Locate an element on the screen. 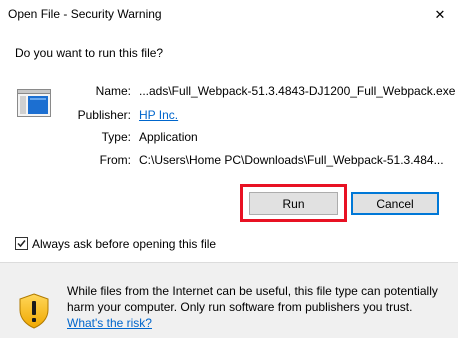  window-title: Open File - Security Warning is located at coordinates (85, 14).